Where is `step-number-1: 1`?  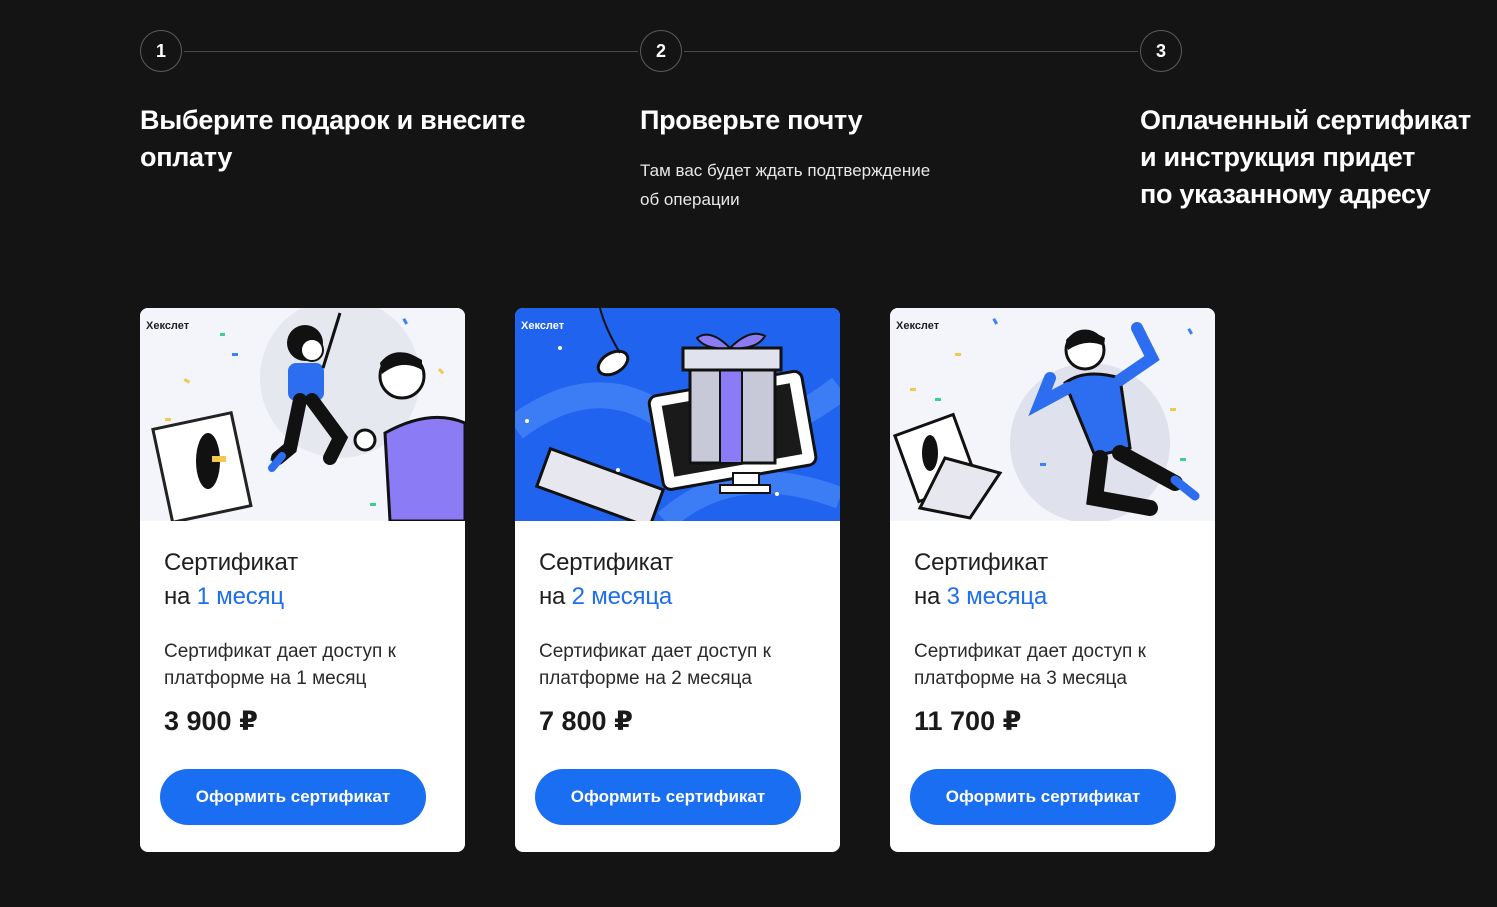
step-number-1: 1 is located at coordinates (161, 51).